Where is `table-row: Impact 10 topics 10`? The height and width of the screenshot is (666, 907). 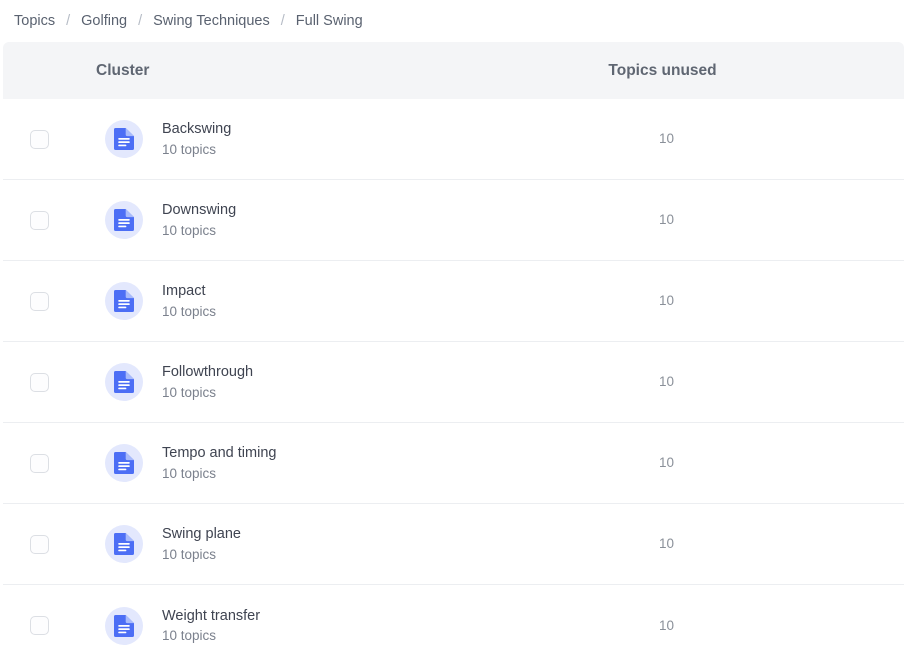 table-row: Impact 10 topics 10 is located at coordinates (453, 301).